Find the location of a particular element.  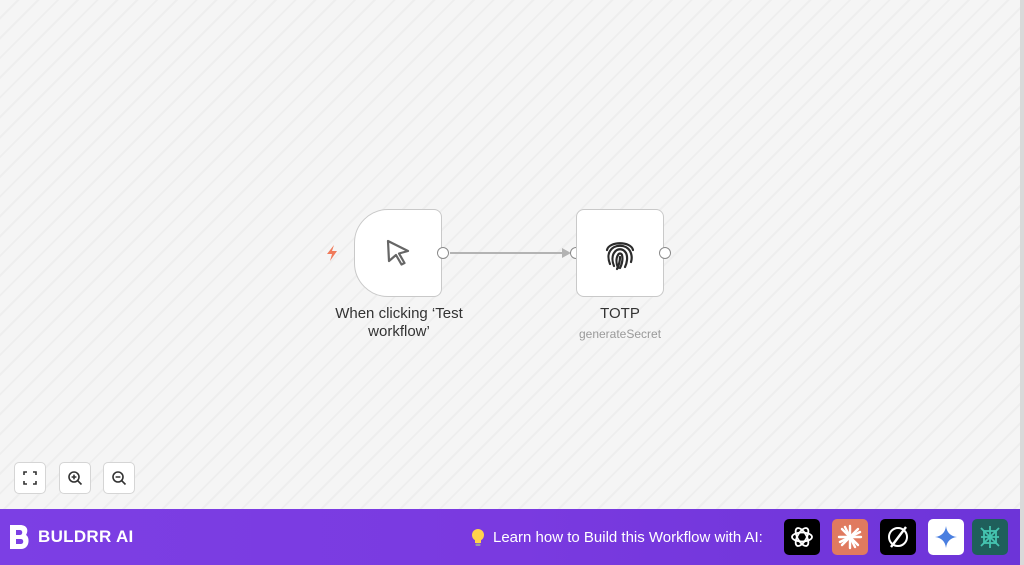

gemini-icon is located at coordinates (946, 537).